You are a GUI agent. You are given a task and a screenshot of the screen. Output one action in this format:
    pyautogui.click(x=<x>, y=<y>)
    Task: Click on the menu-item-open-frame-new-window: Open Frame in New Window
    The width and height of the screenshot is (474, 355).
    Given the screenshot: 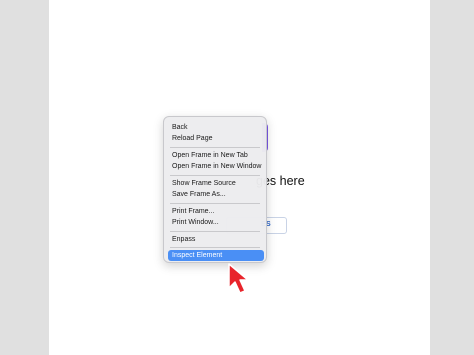 What is the action you would take?
    pyautogui.click(x=216, y=166)
    